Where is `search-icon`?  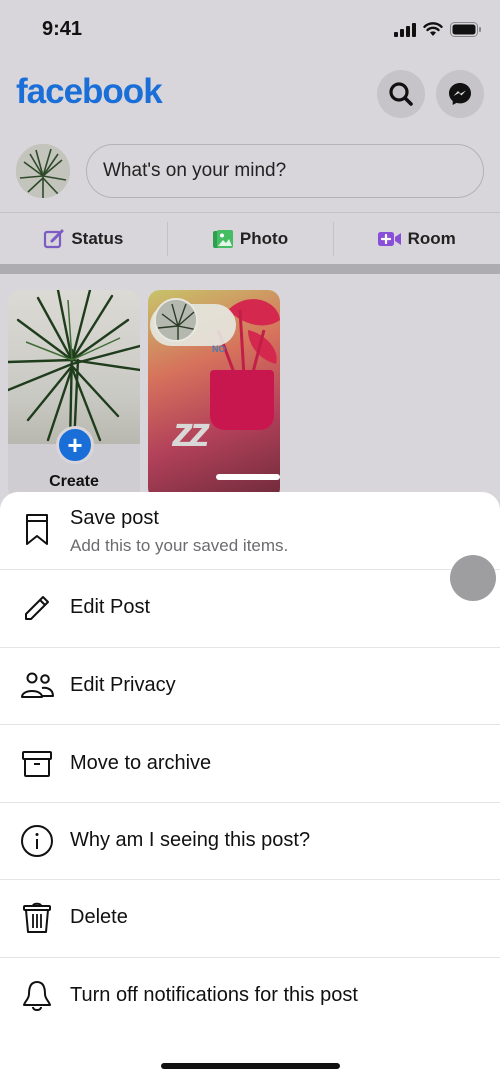
search-icon is located at coordinates (401, 94).